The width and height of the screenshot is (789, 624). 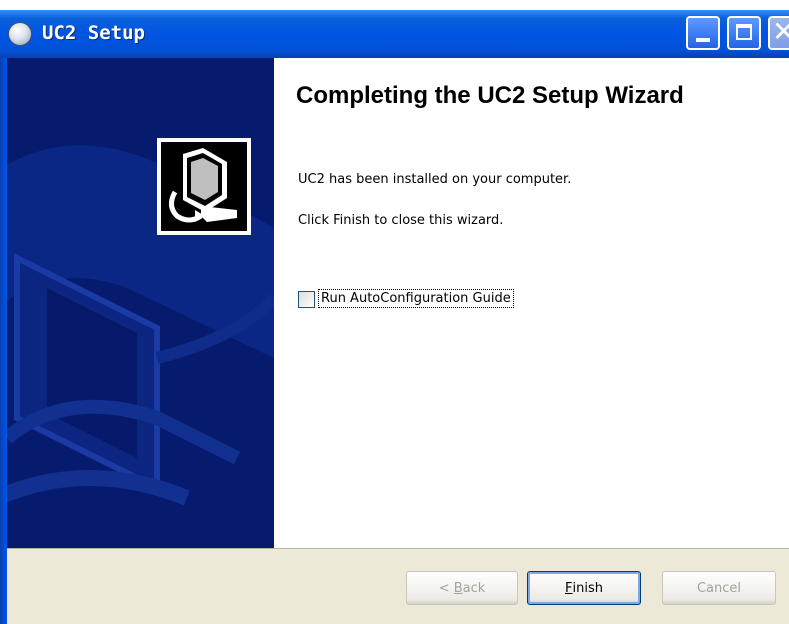 What do you see at coordinates (446, 588) in the screenshot?
I see `back-button-prefix: <` at bounding box center [446, 588].